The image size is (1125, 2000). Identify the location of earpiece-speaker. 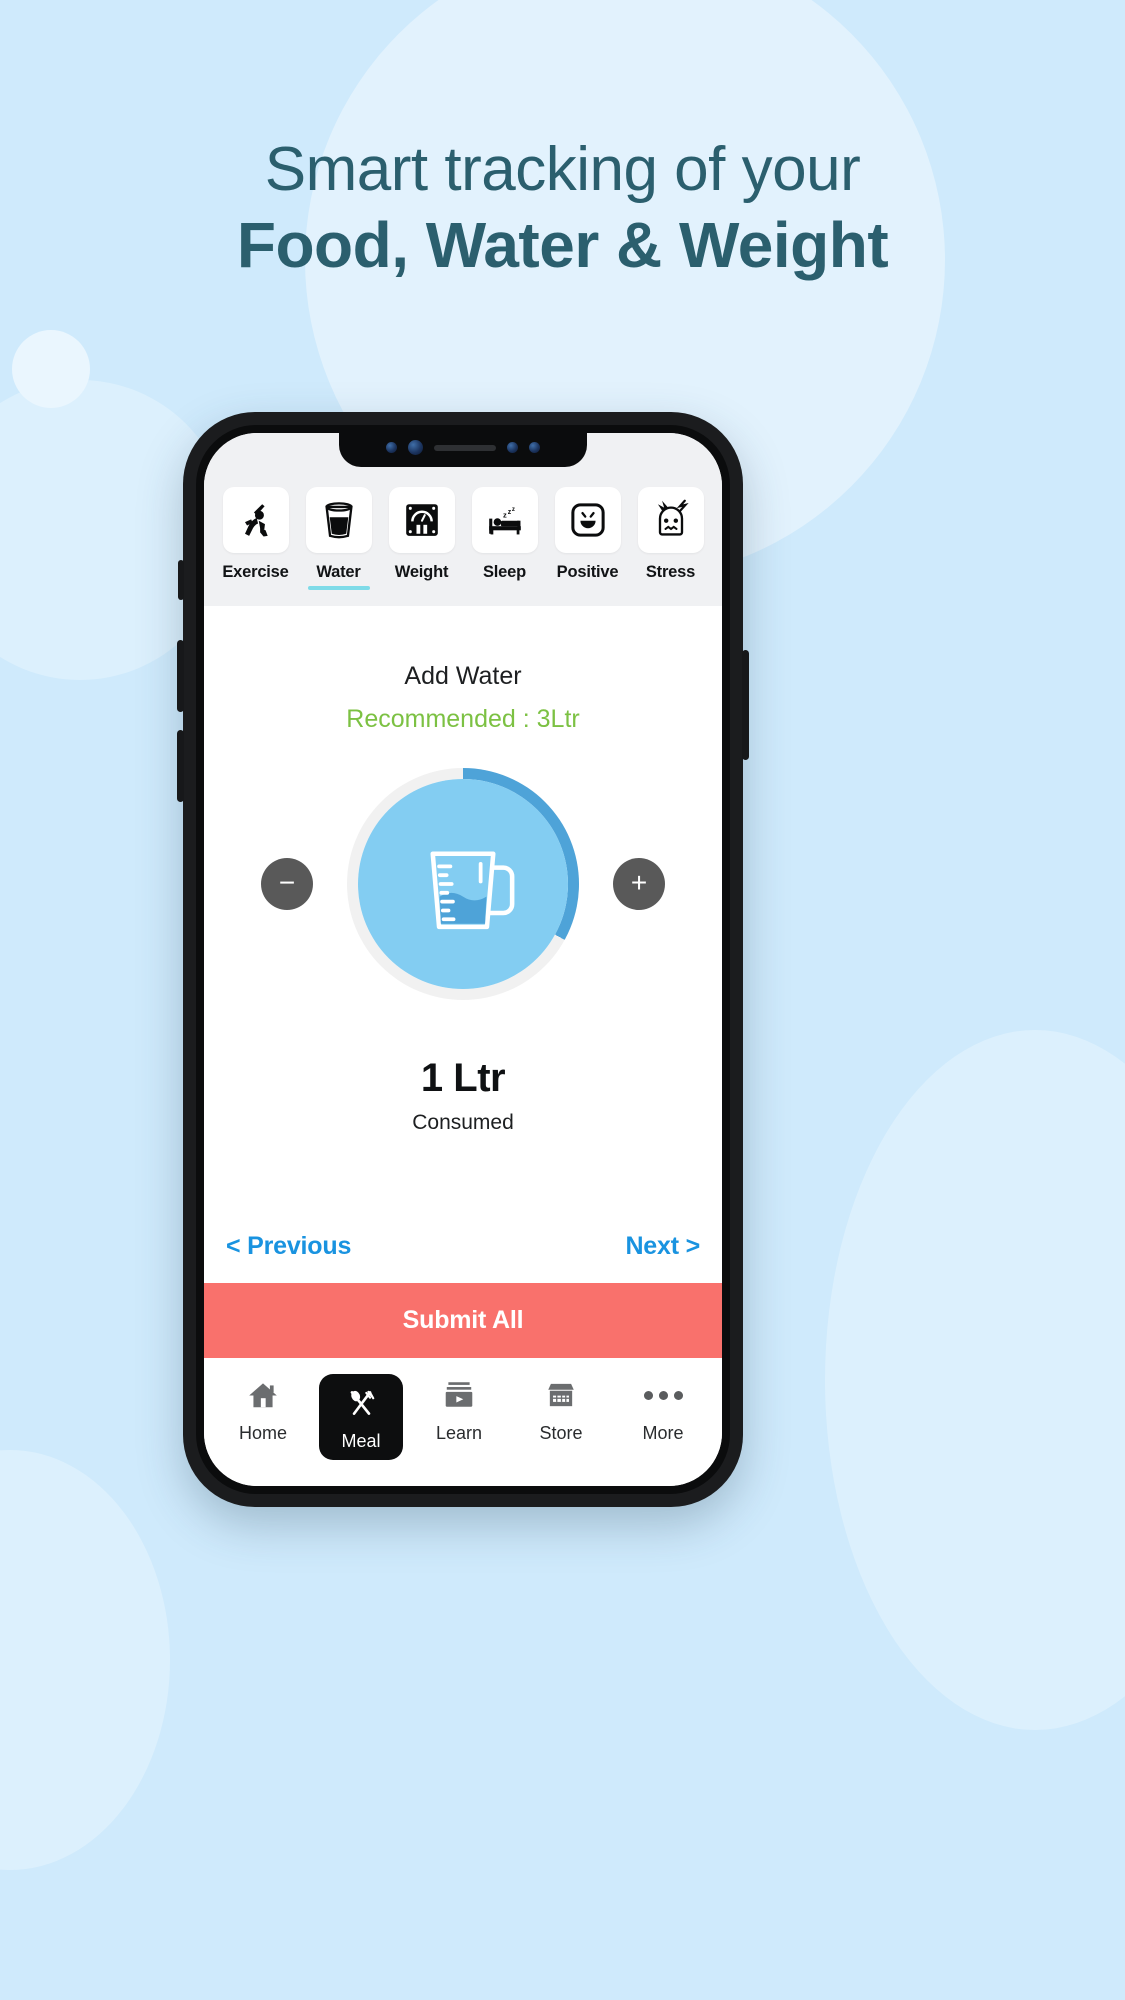
(465, 447).